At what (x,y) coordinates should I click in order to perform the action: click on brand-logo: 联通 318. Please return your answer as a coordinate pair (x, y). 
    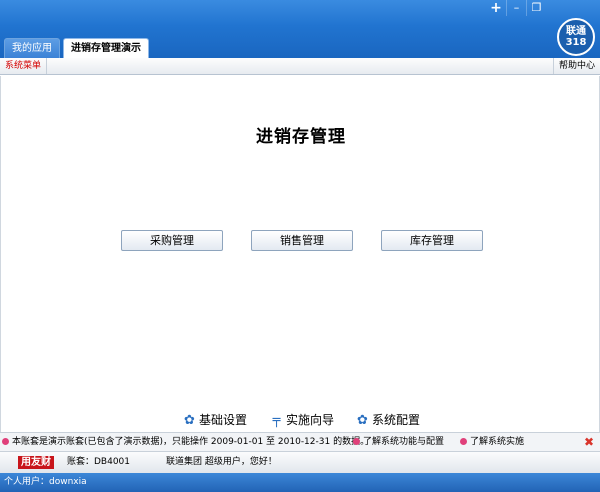
    Looking at the image, I should click on (576, 37).